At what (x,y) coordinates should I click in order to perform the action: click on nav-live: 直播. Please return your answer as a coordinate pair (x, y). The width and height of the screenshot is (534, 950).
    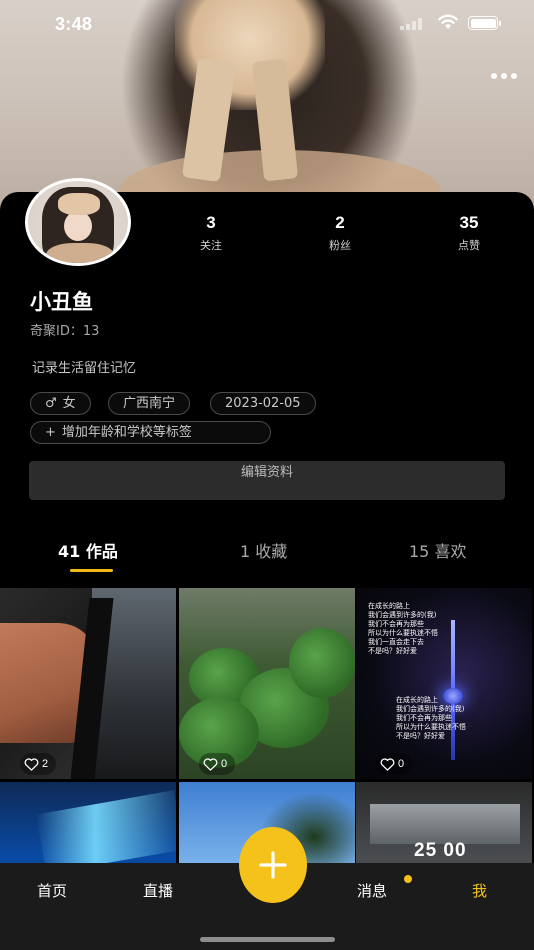
    Looking at the image, I should click on (158, 890).